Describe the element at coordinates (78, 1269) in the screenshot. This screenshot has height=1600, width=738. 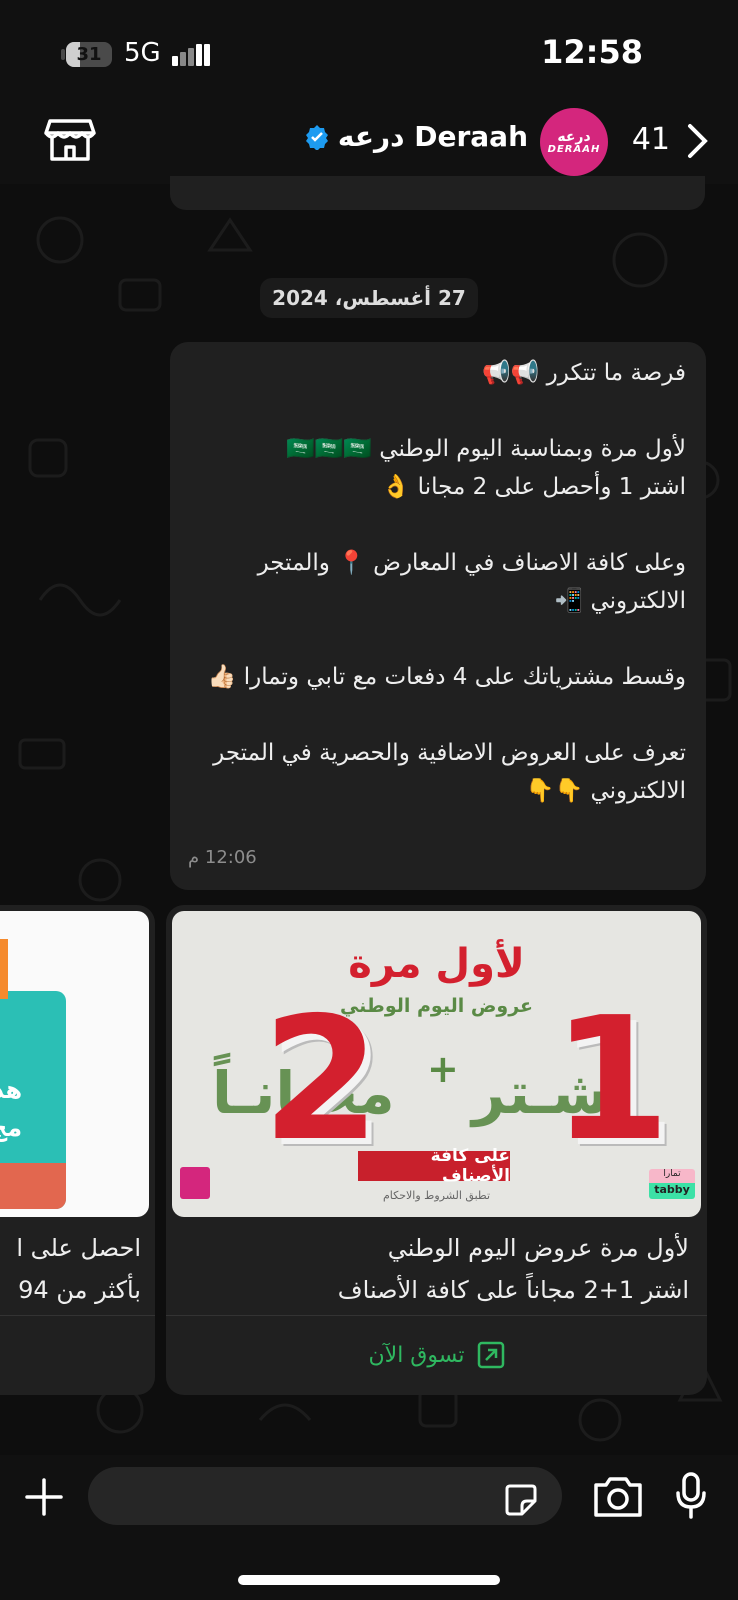
I see `card-caption: احصل على ا بأكثر من 94` at that location.